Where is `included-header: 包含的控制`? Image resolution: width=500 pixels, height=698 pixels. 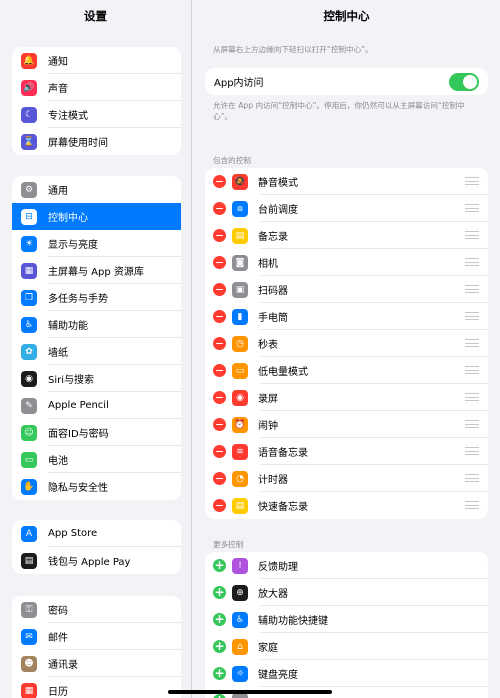 included-header: 包含的控制 is located at coordinates (232, 160).